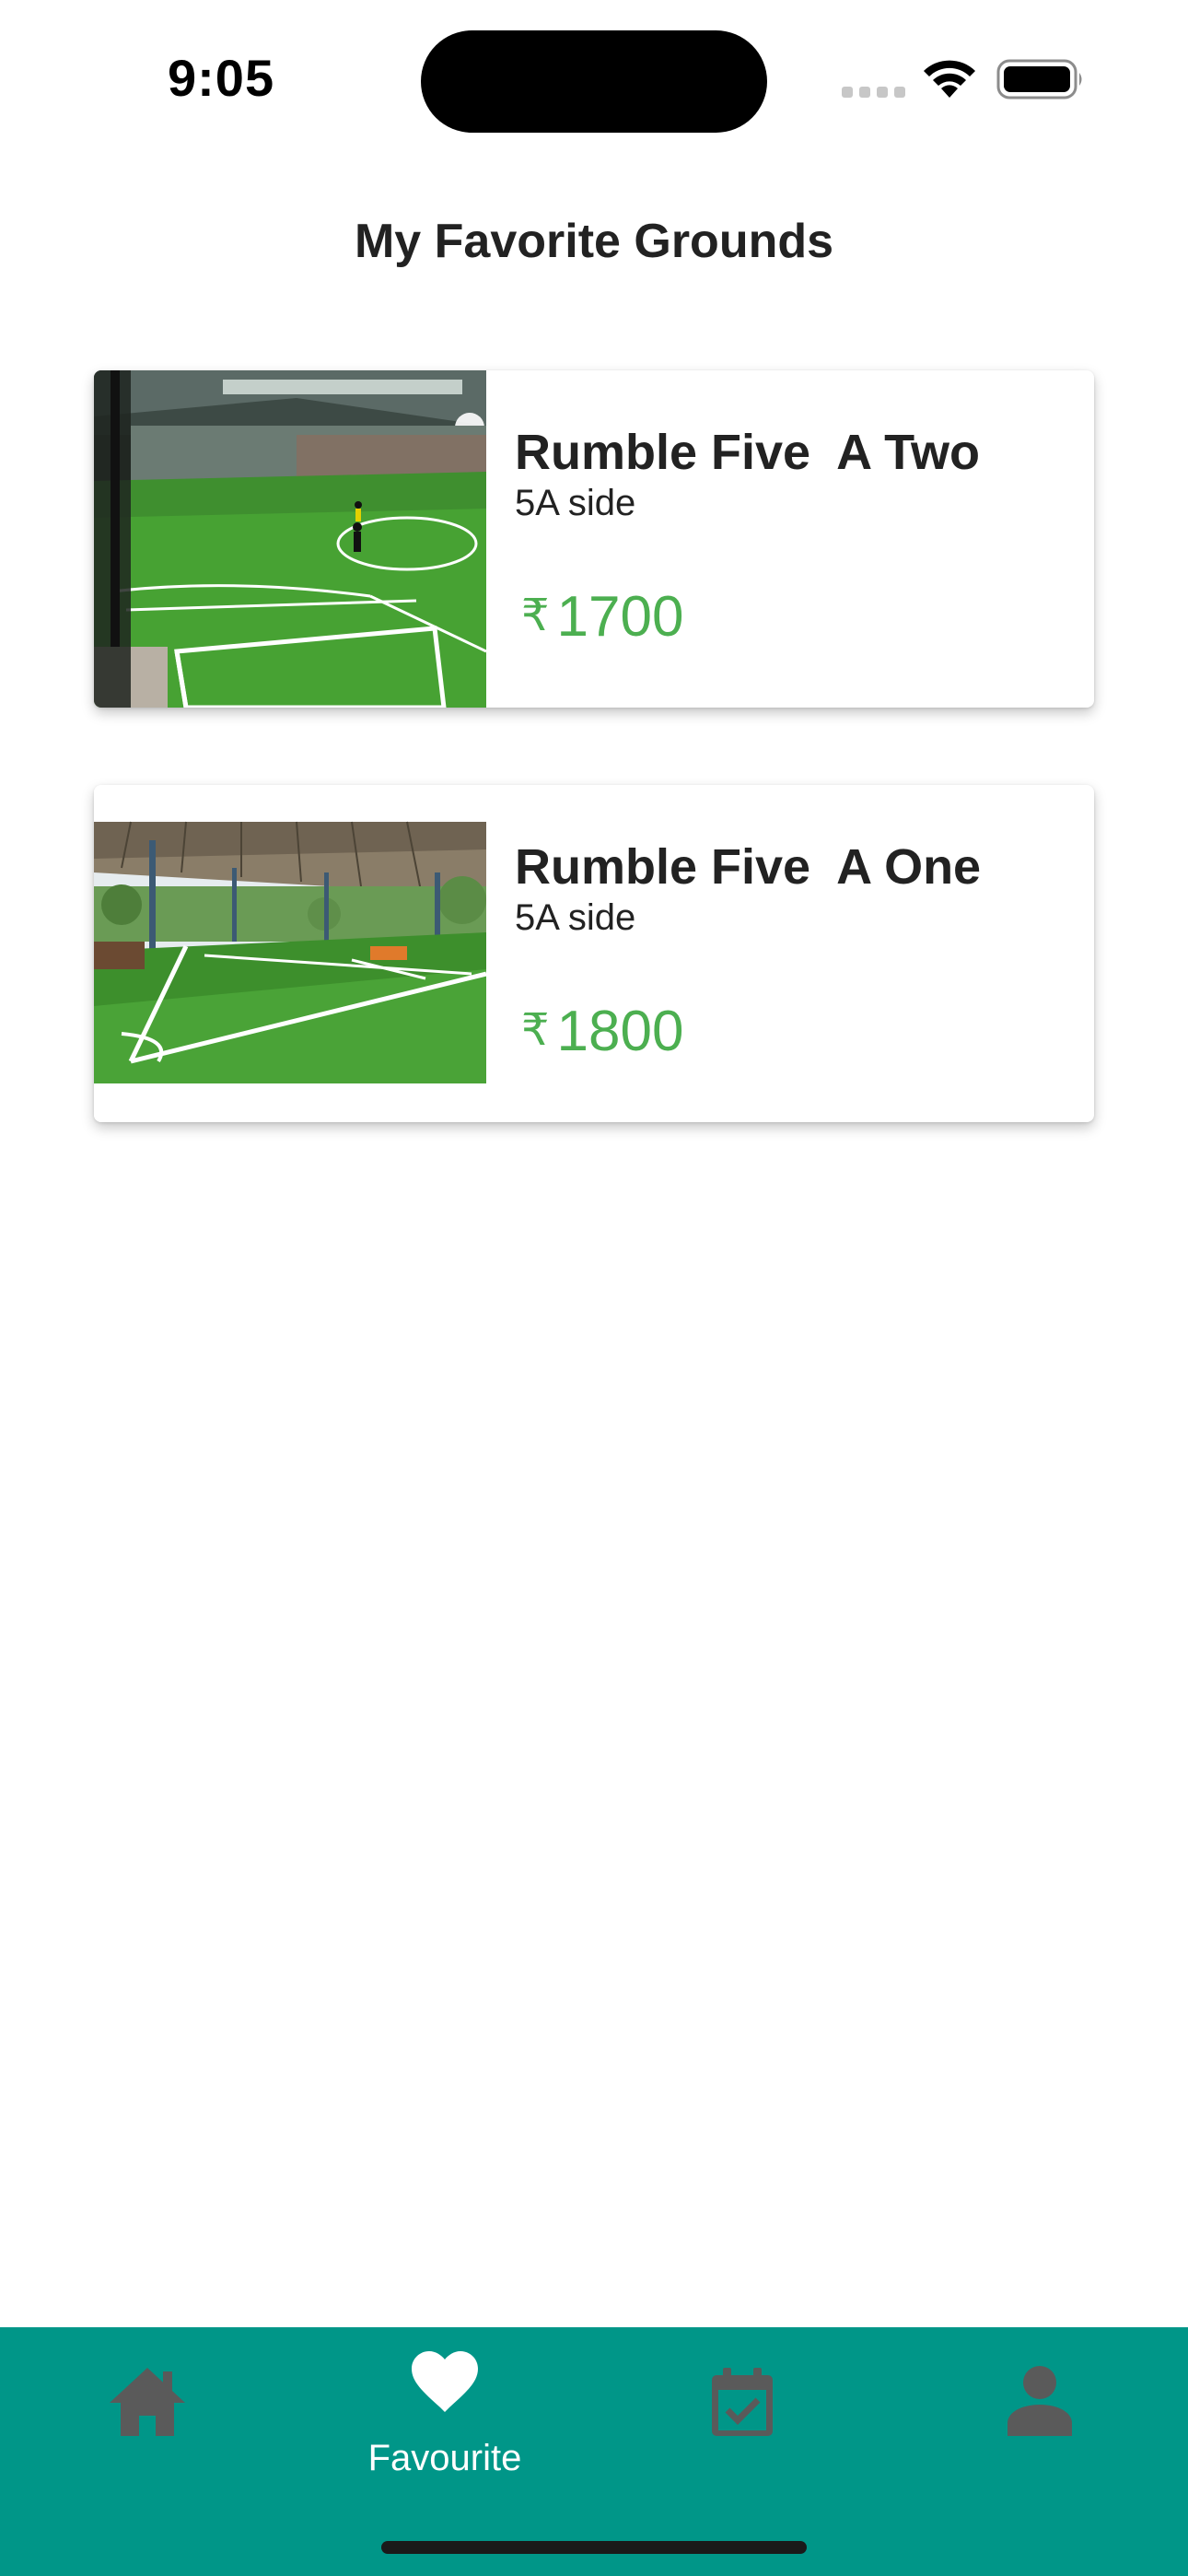 This screenshot has height=2576, width=1188. Describe the element at coordinates (748, 867) in the screenshot. I see `ground-name: Rumble Five A One` at that location.